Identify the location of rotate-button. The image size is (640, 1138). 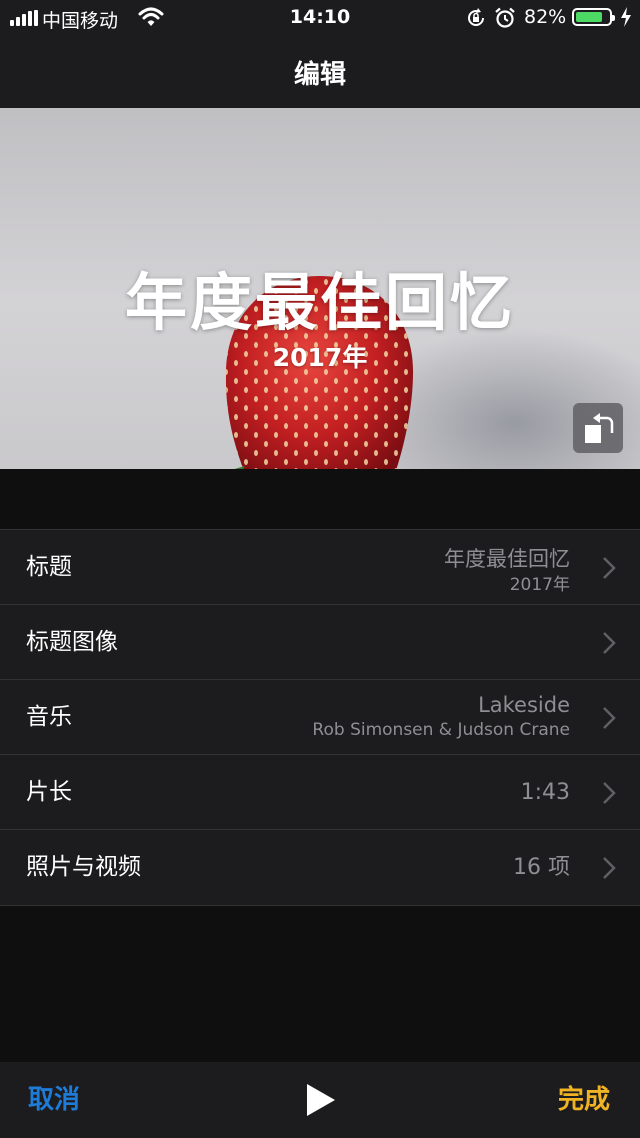
(598, 428).